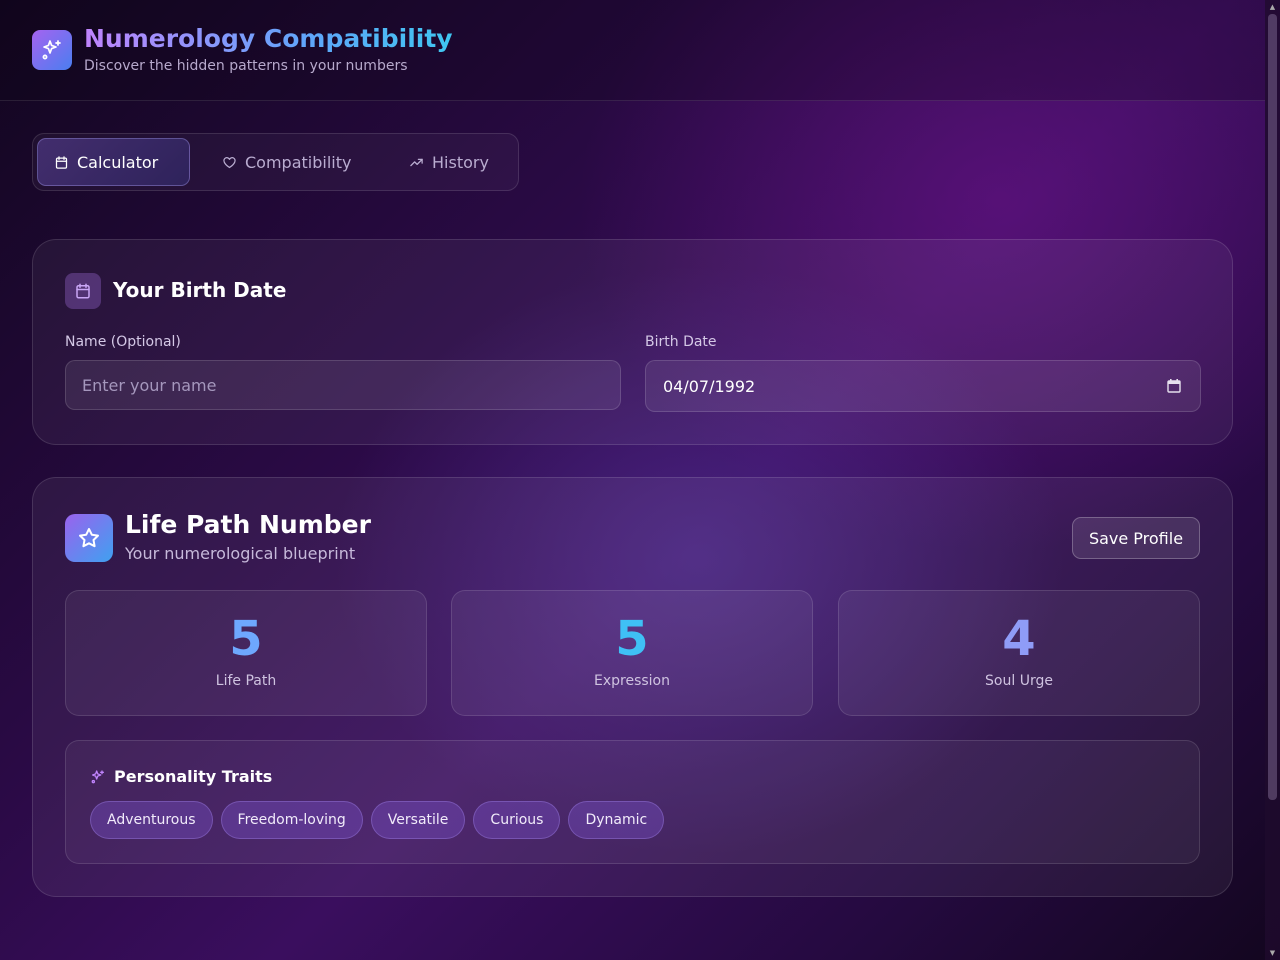 The image size is (1280, 960). What do you see at coordinates (298, 162) in the screenshot?
I see `tab-label: Compatibility` at bounding box center [298, 162].